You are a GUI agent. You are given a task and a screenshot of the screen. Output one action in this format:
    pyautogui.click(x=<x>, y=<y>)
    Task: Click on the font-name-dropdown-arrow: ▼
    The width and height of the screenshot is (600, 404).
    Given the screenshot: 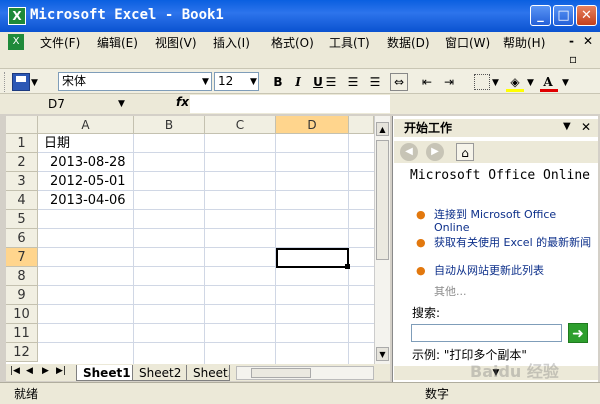 What is the action you would take?
    pyautogui.click(x=205, y=82)
    